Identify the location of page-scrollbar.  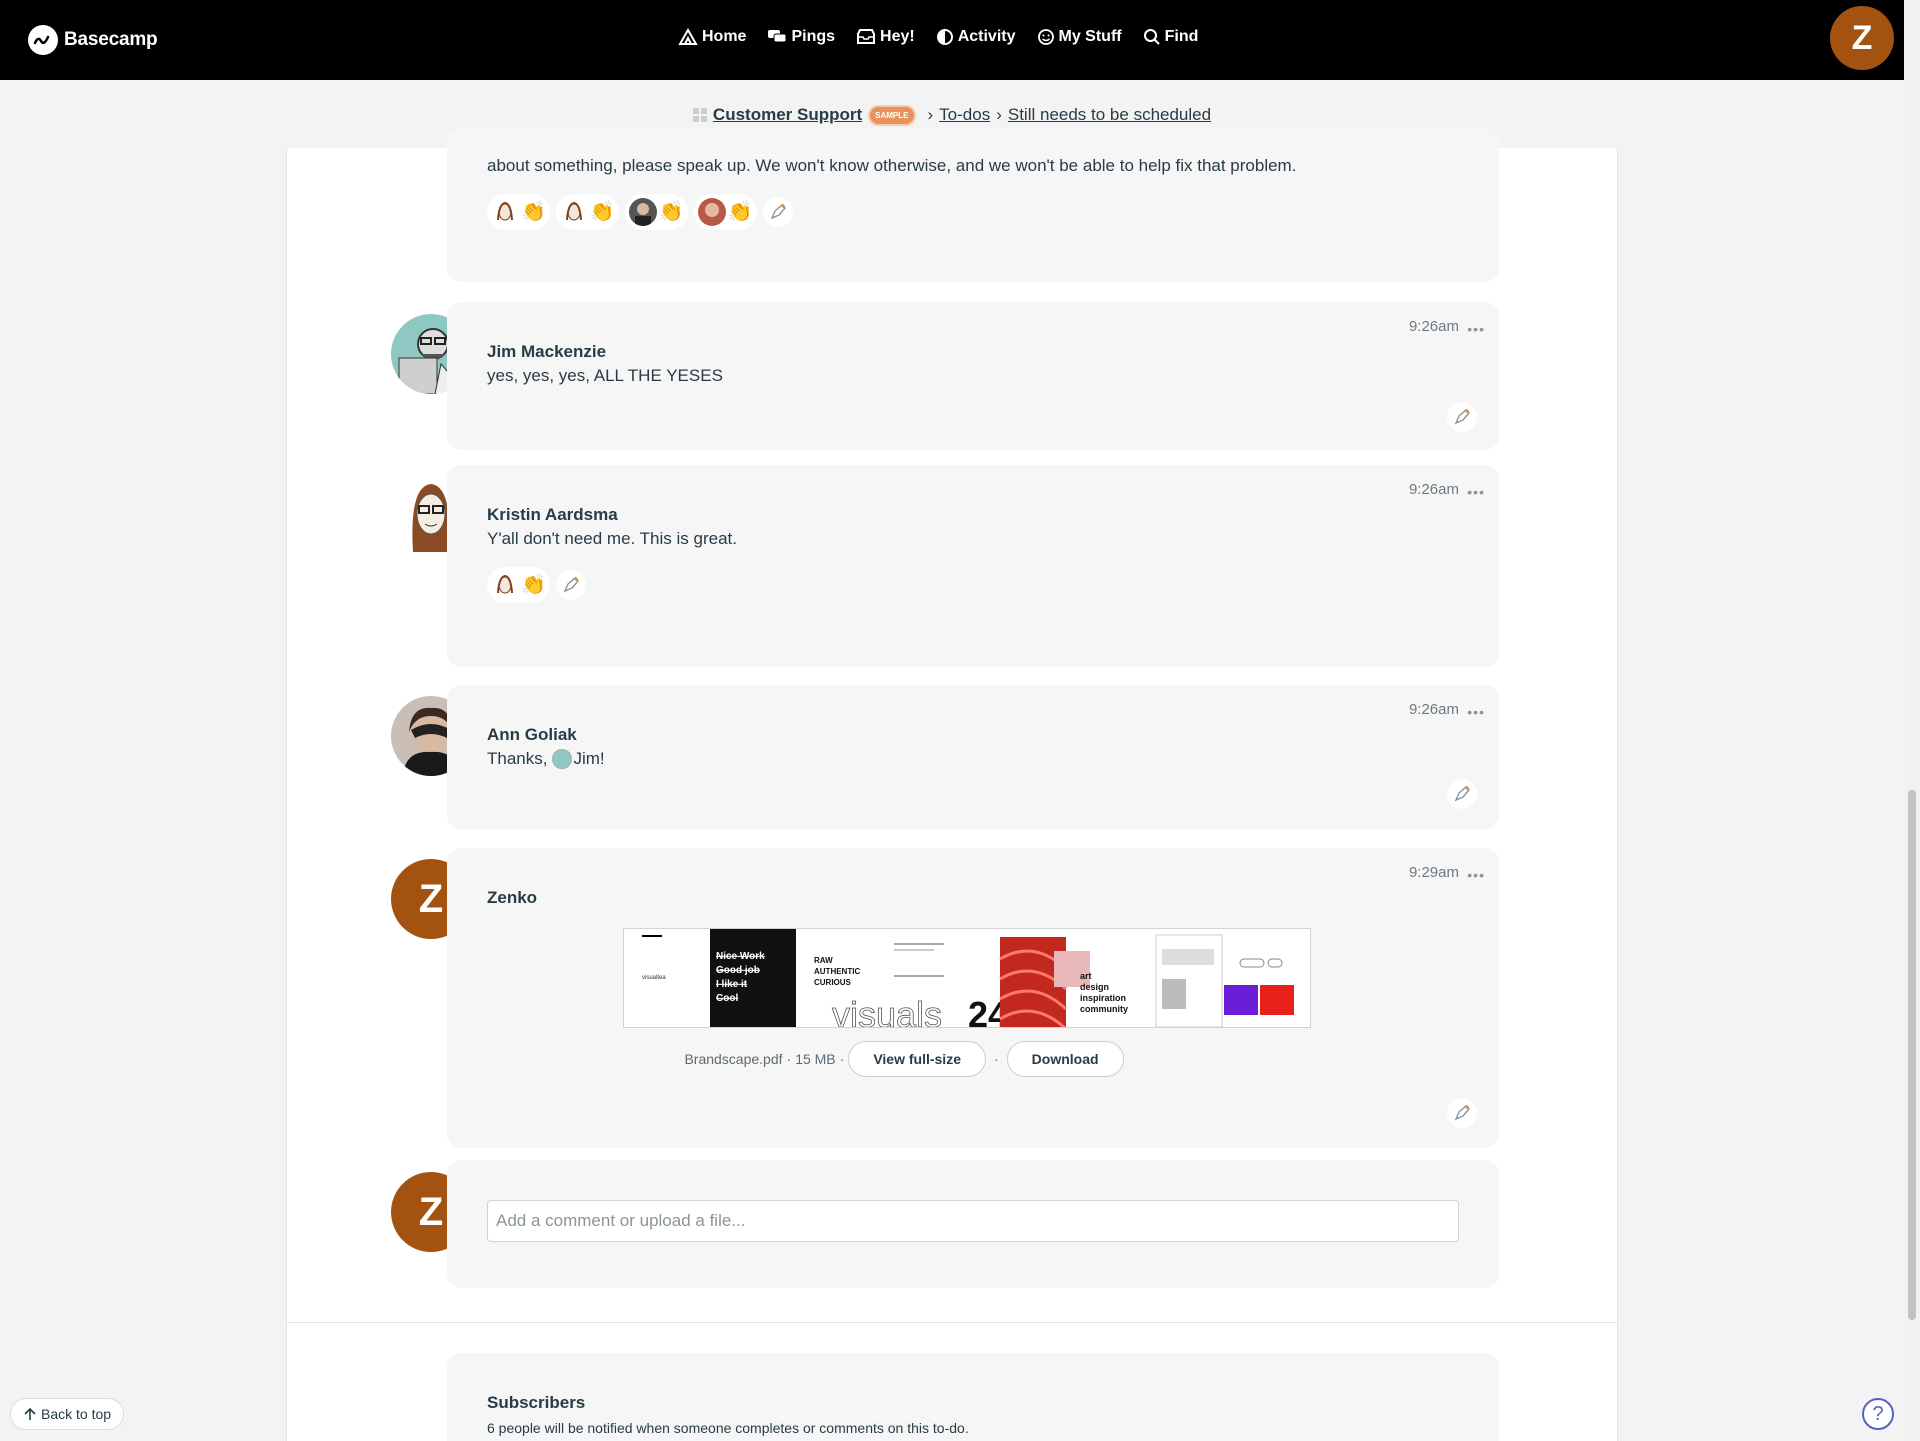
(1912, 720).